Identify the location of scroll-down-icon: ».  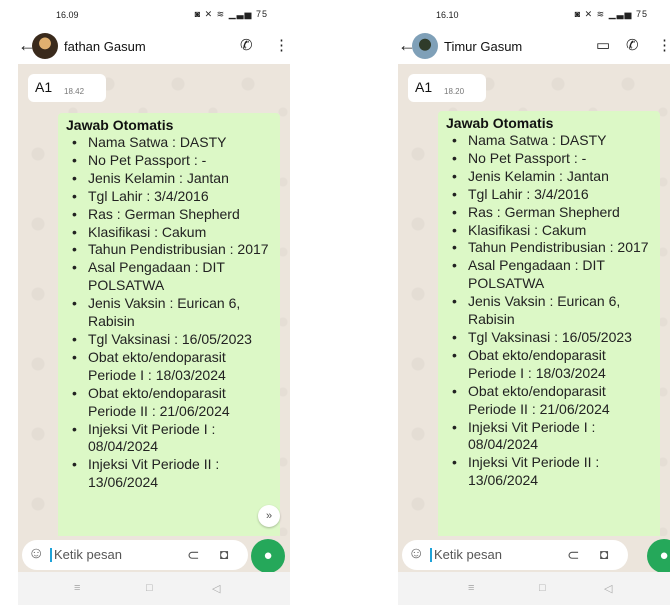
(269, 516).